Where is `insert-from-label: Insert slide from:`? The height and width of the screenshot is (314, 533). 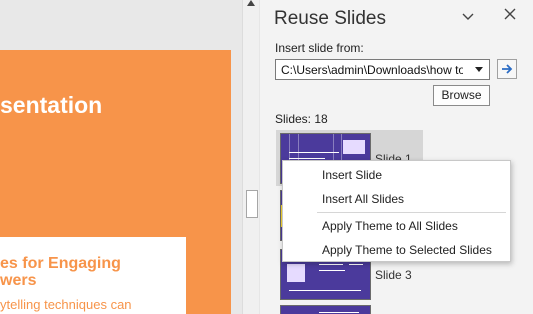 insert-from-label: Insert slide from: is located at coordinates (319, 48).